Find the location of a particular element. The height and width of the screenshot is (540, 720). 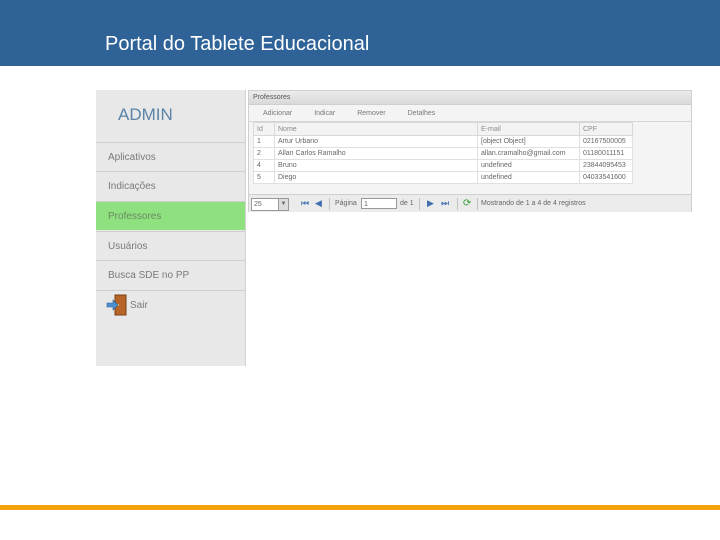

cell-id: 2 is located at coordinates (264, 153).